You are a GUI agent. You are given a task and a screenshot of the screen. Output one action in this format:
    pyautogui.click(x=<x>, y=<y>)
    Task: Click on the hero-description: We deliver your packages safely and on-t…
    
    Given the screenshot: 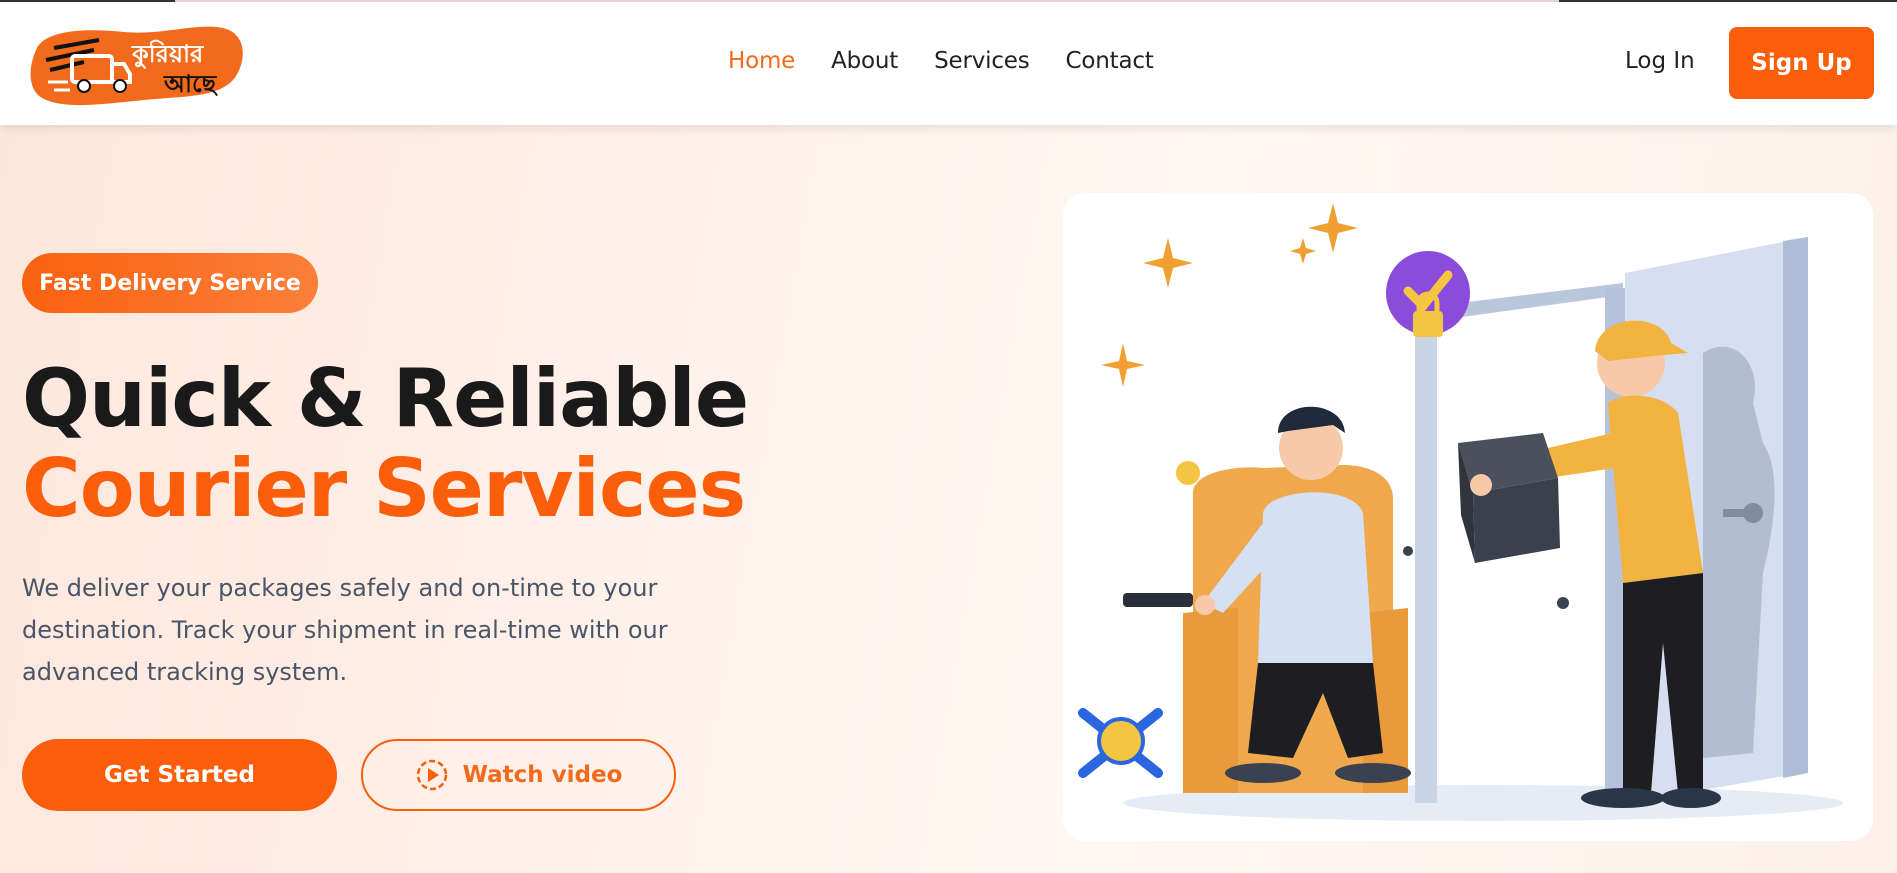 What is the action you would take?
    pyautogui.click(x=345, y=630)
    